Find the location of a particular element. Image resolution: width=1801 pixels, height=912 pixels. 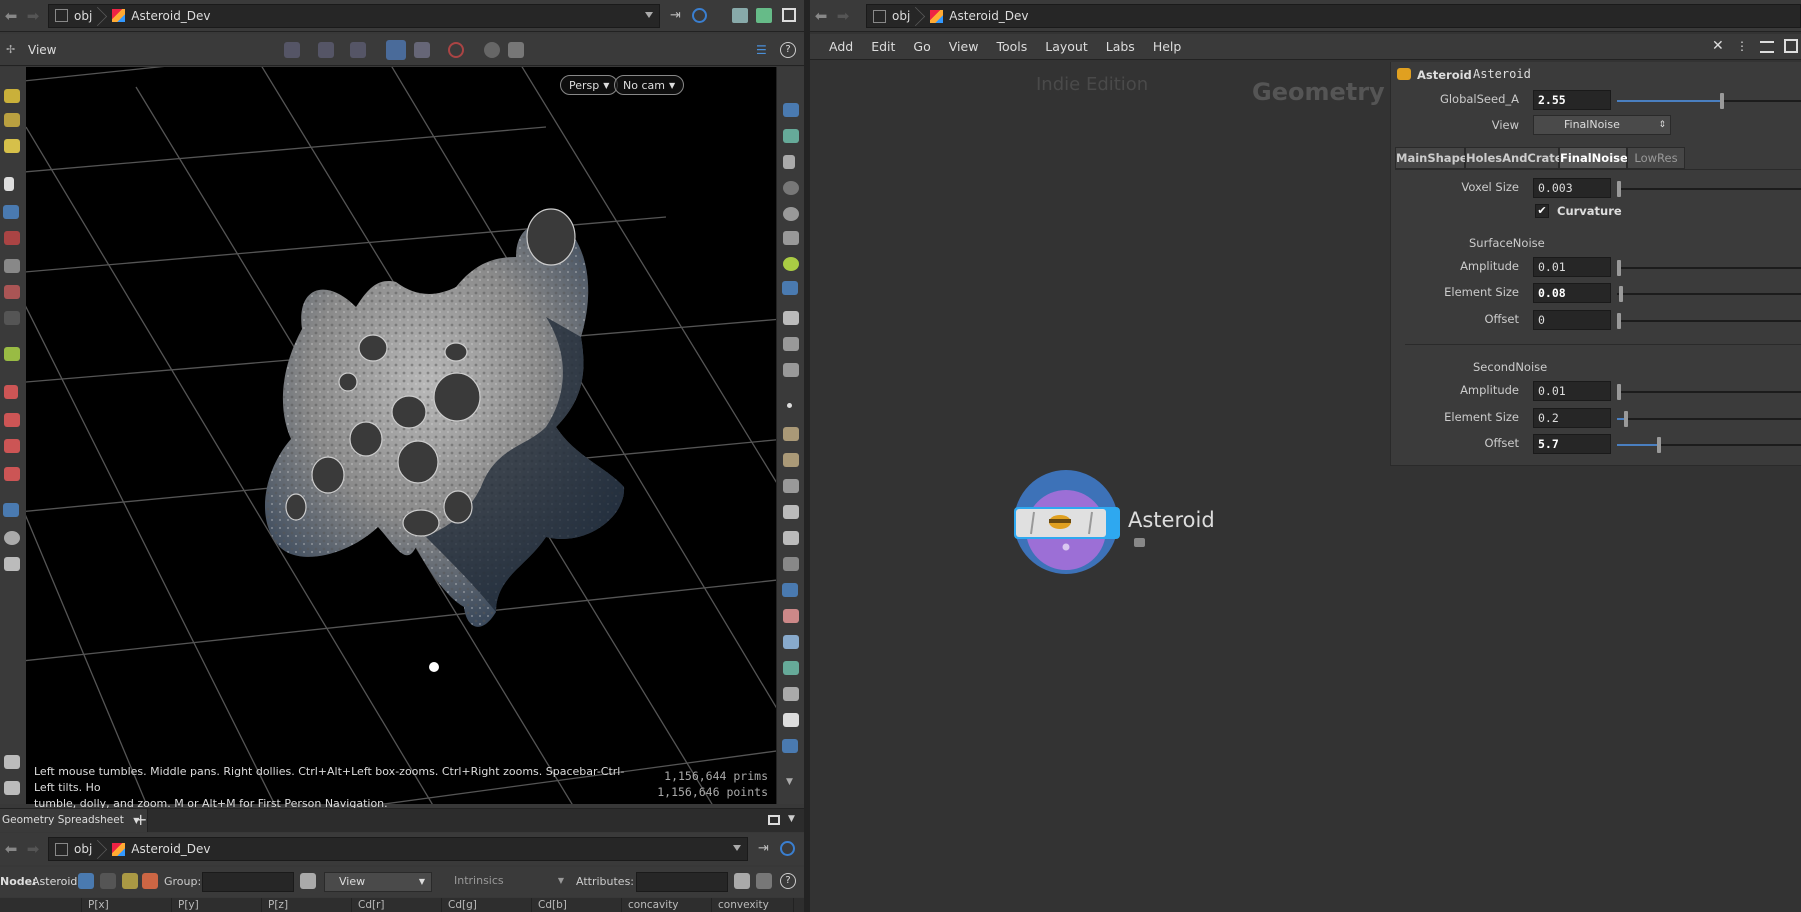

column-header: Cd[g] is located at coordinates (487, 905).